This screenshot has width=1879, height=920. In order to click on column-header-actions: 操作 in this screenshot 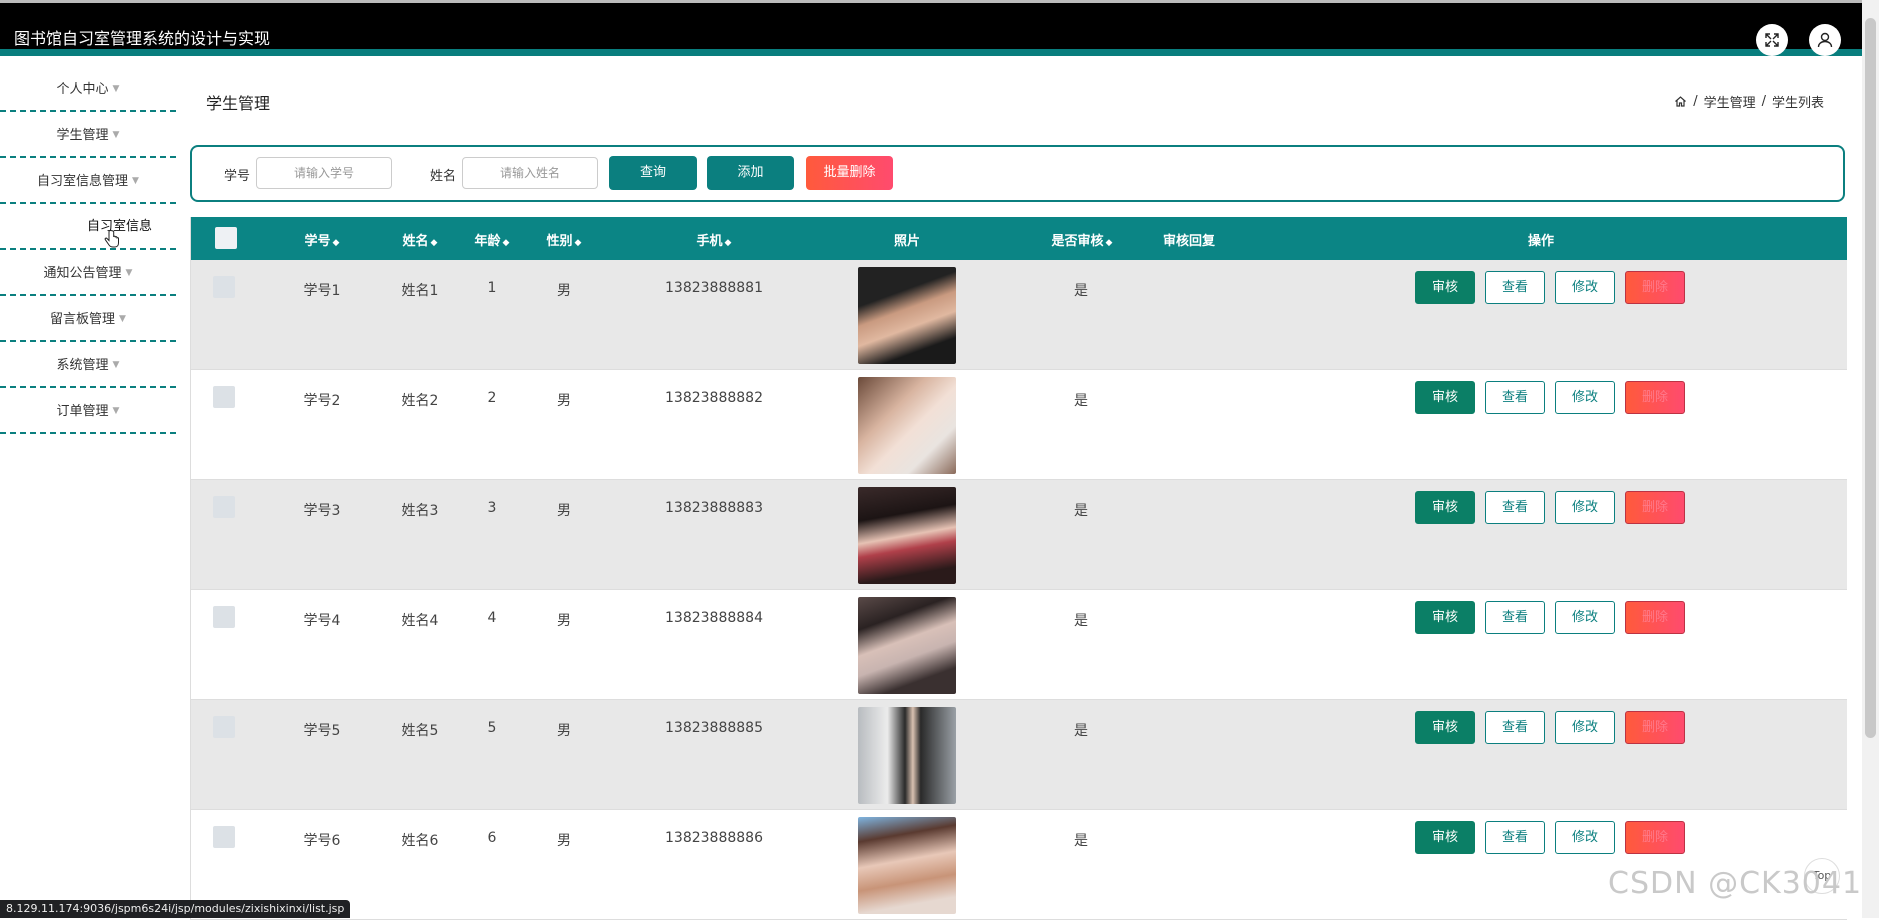, I will do `click(1540, 241)`.